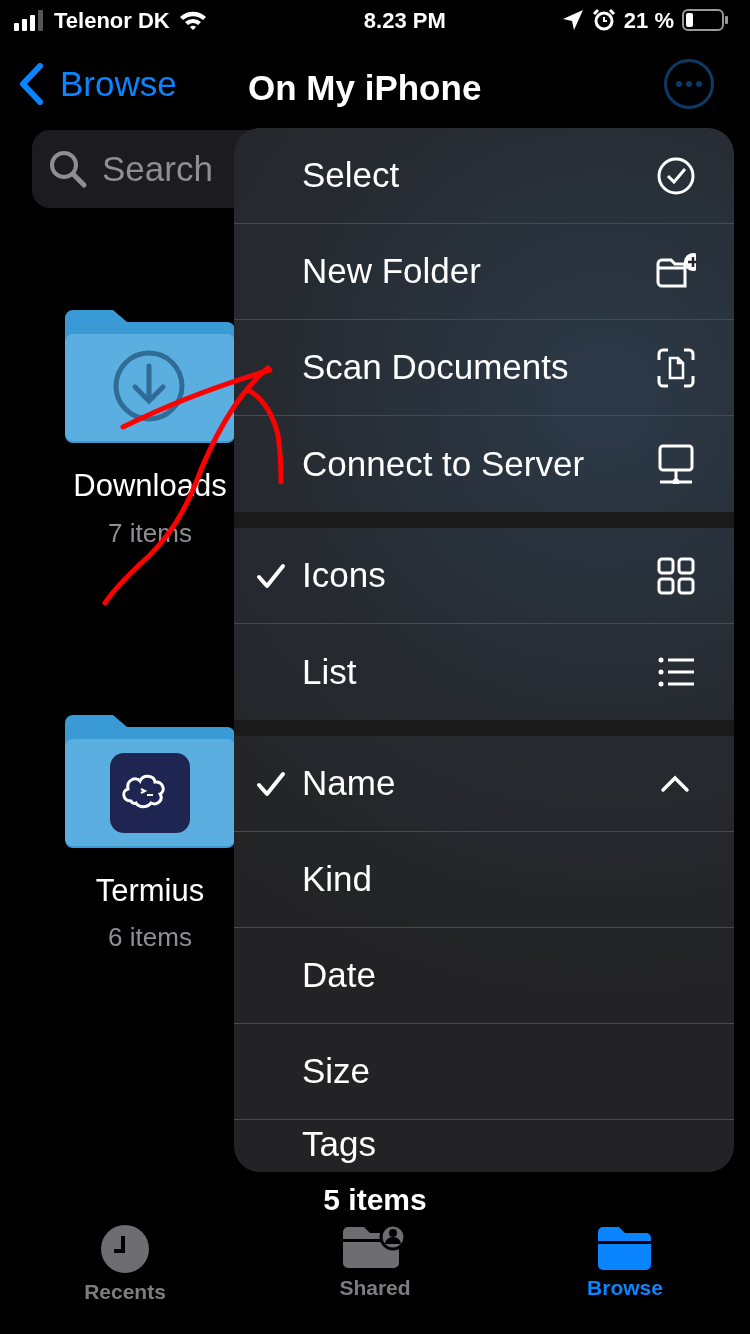 The height and width of the screenshot is (1334, 750). I want to click on item-count: 6 items, so click(150, 937).